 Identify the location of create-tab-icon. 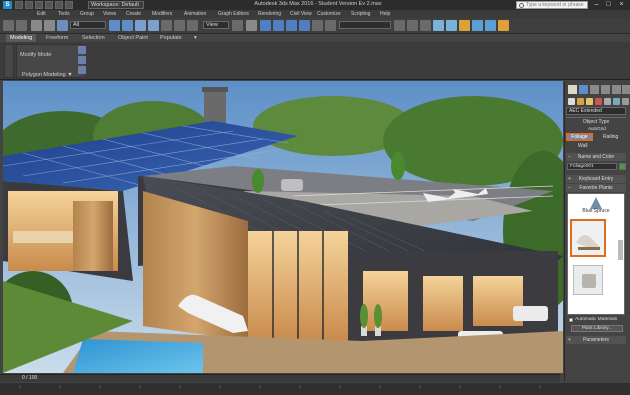
(572, 89).